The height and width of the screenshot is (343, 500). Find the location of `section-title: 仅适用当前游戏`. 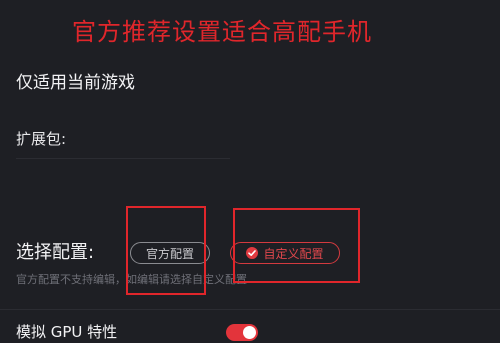

section-title: 仅适用当前游戏 is located at coordinates (75, 83).